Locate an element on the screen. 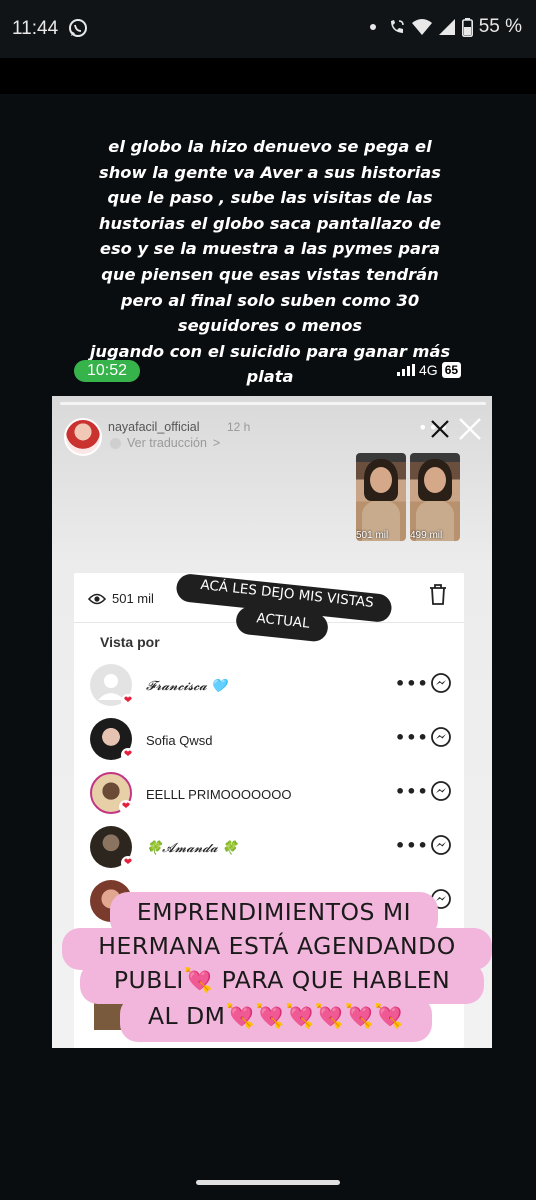 The width and height of the screenshot is (536, 1200). thumbnail-views: 499 mil is located at coordinates (426, 535).